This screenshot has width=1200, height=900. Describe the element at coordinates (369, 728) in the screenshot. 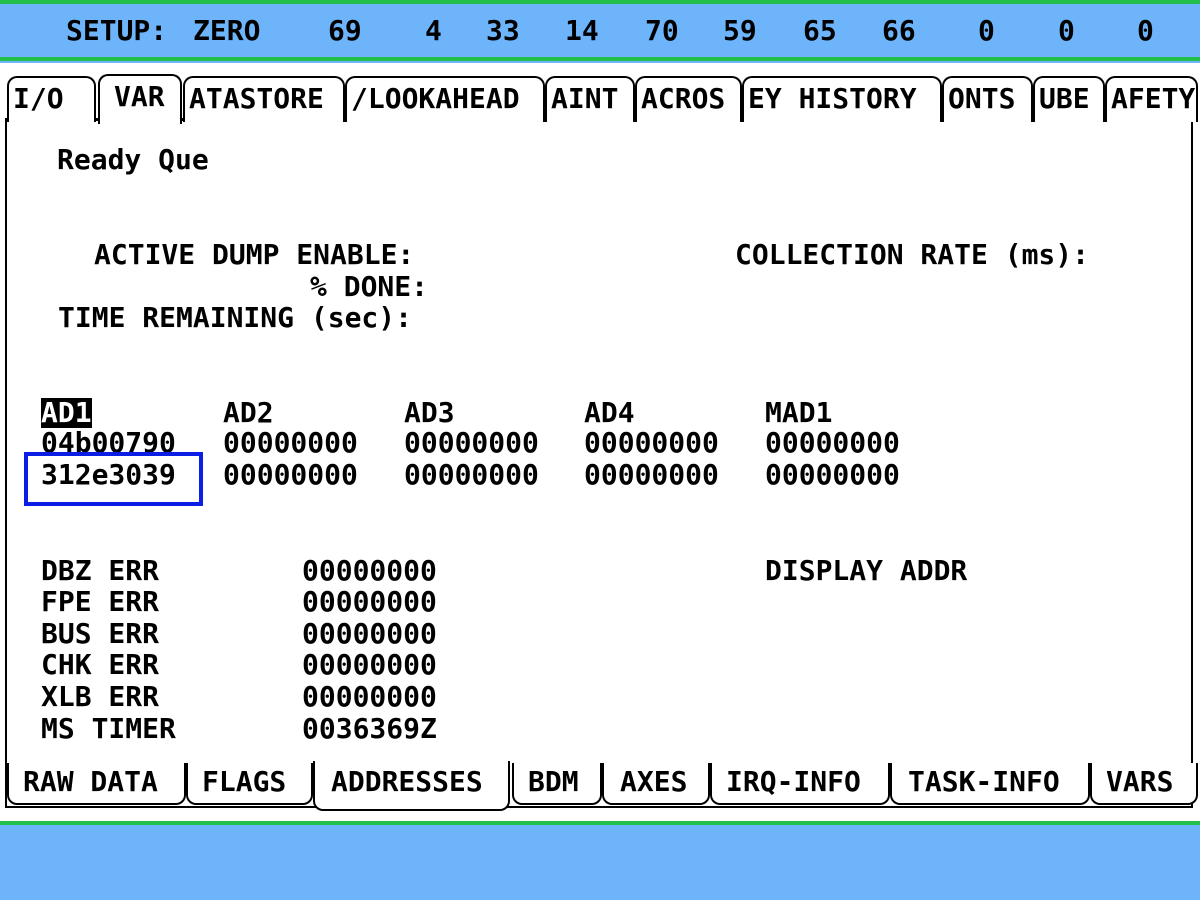

I see `timer-value: 0036369Z` at that location.